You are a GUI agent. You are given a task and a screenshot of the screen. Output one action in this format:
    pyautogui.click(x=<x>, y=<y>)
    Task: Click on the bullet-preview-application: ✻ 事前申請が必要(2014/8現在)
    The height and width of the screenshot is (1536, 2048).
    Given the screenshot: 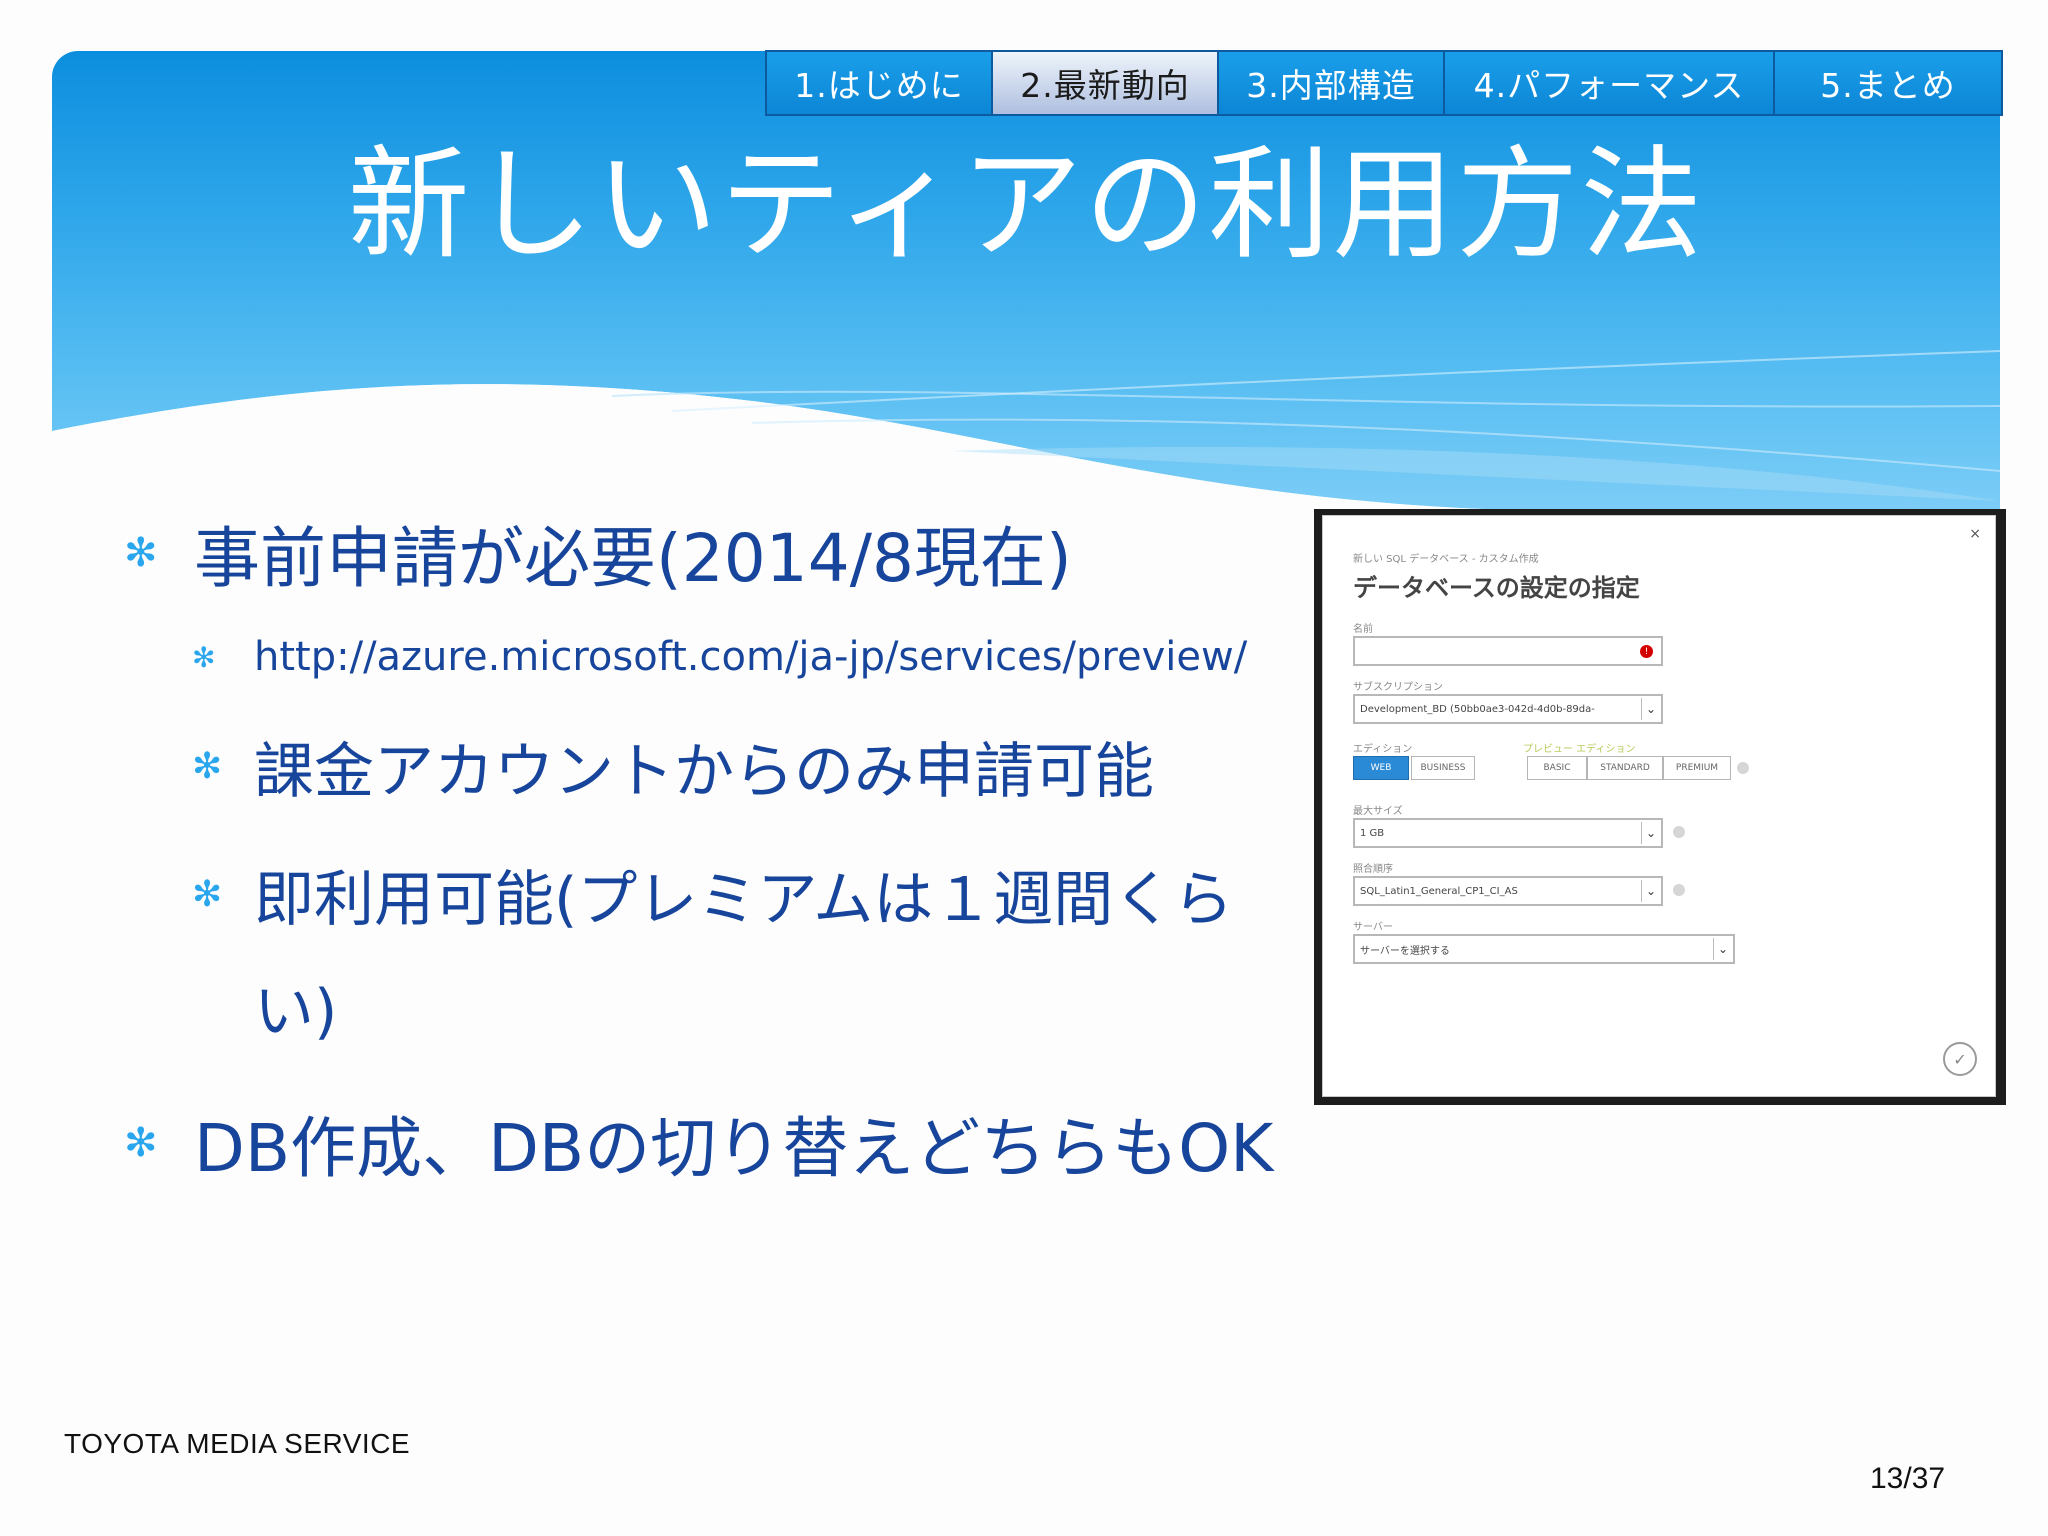 What is the action you would take?
    pyautogui.click(x=598, y=553)
    